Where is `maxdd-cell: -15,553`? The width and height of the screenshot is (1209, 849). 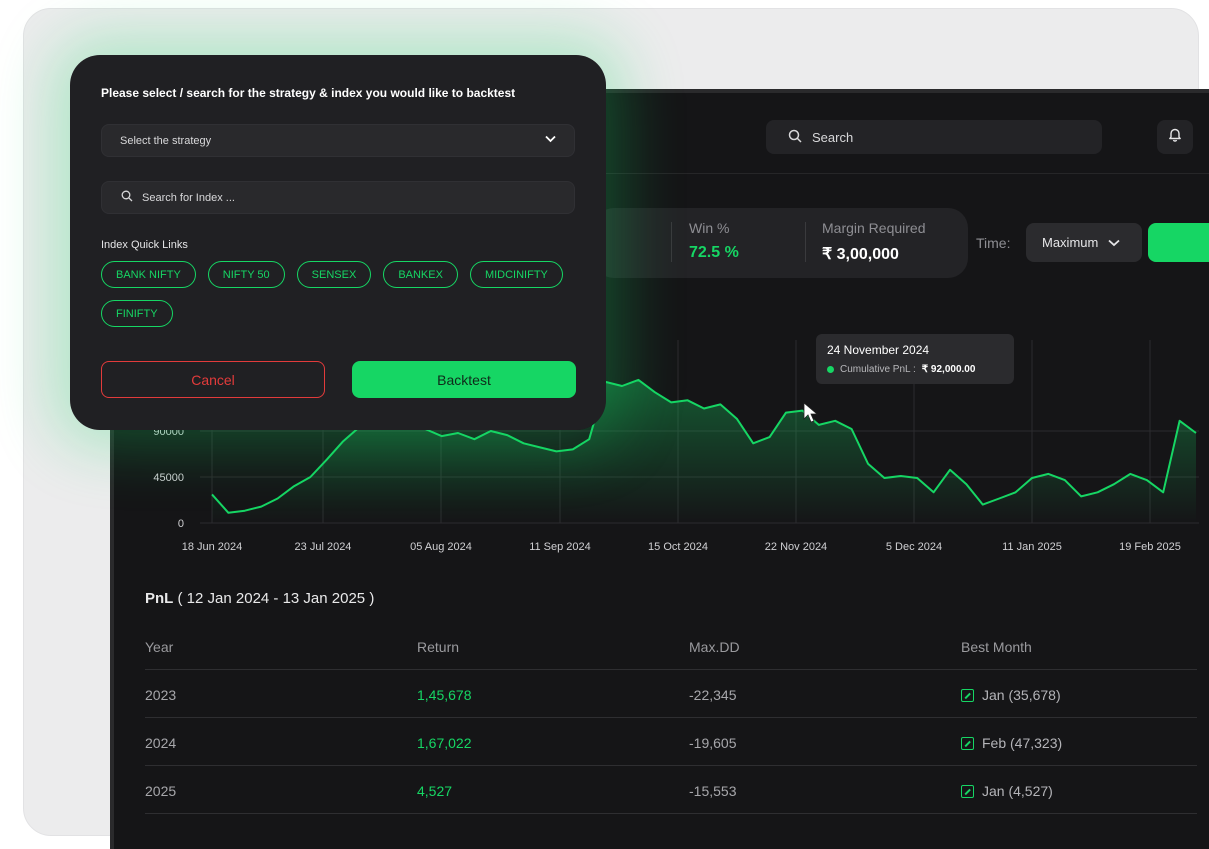 maxdd-cell: -15,553 is located at coordinates (712, 791).